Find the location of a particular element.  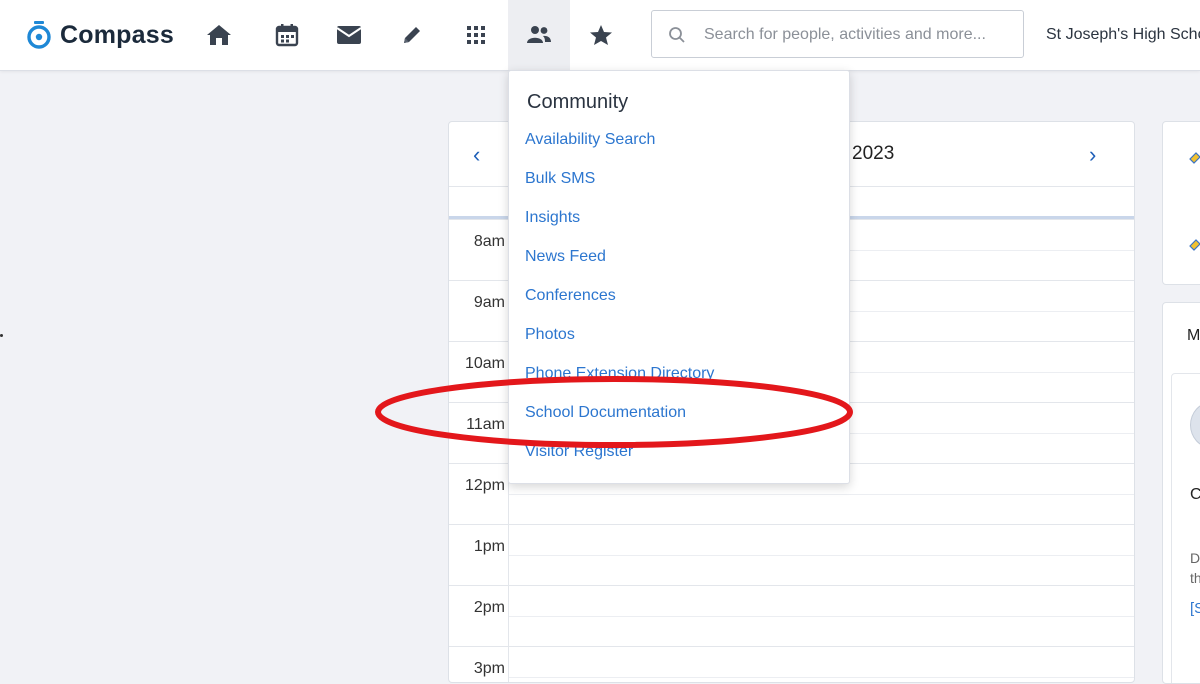

hour-label: 11am is located at coordinates (485, 424).